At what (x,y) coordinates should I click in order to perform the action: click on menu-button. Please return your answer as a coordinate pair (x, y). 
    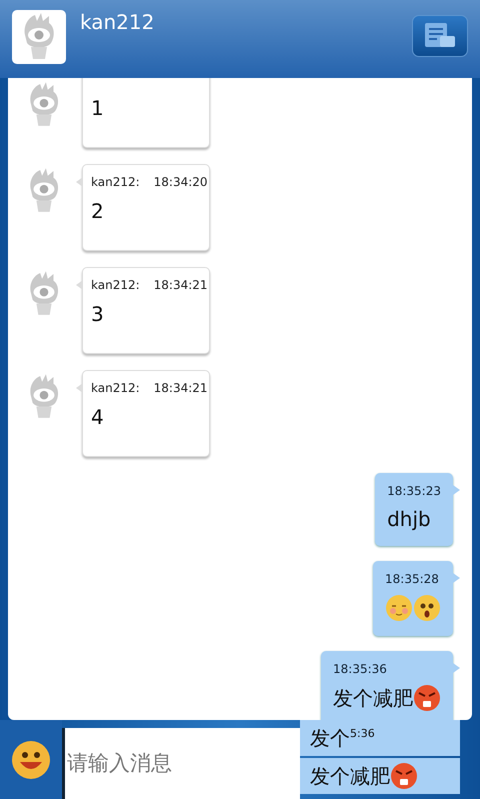
    Looking at the image, I should click on (440, 36).